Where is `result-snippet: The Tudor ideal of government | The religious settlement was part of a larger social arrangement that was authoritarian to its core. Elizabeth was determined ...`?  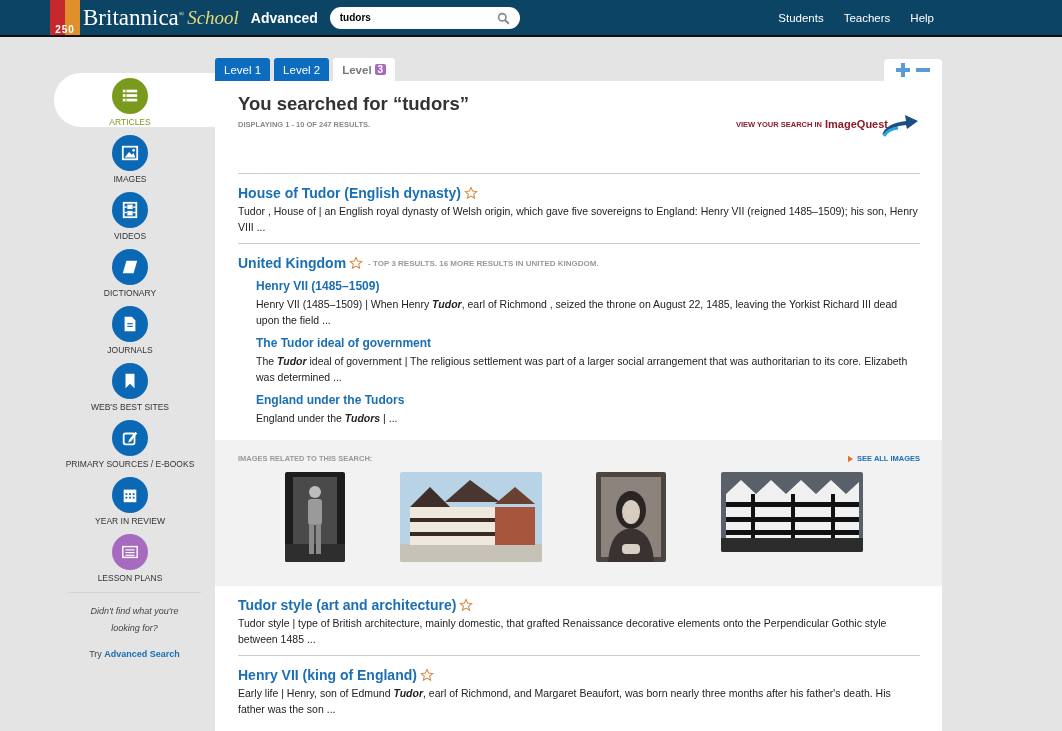 result-snippet: The Tudor ideal of government | The religious settlement was part of a larger social arrangement that was authoritarian to its core. Elizabeth was determined ... is located at coordinates (582, 369).